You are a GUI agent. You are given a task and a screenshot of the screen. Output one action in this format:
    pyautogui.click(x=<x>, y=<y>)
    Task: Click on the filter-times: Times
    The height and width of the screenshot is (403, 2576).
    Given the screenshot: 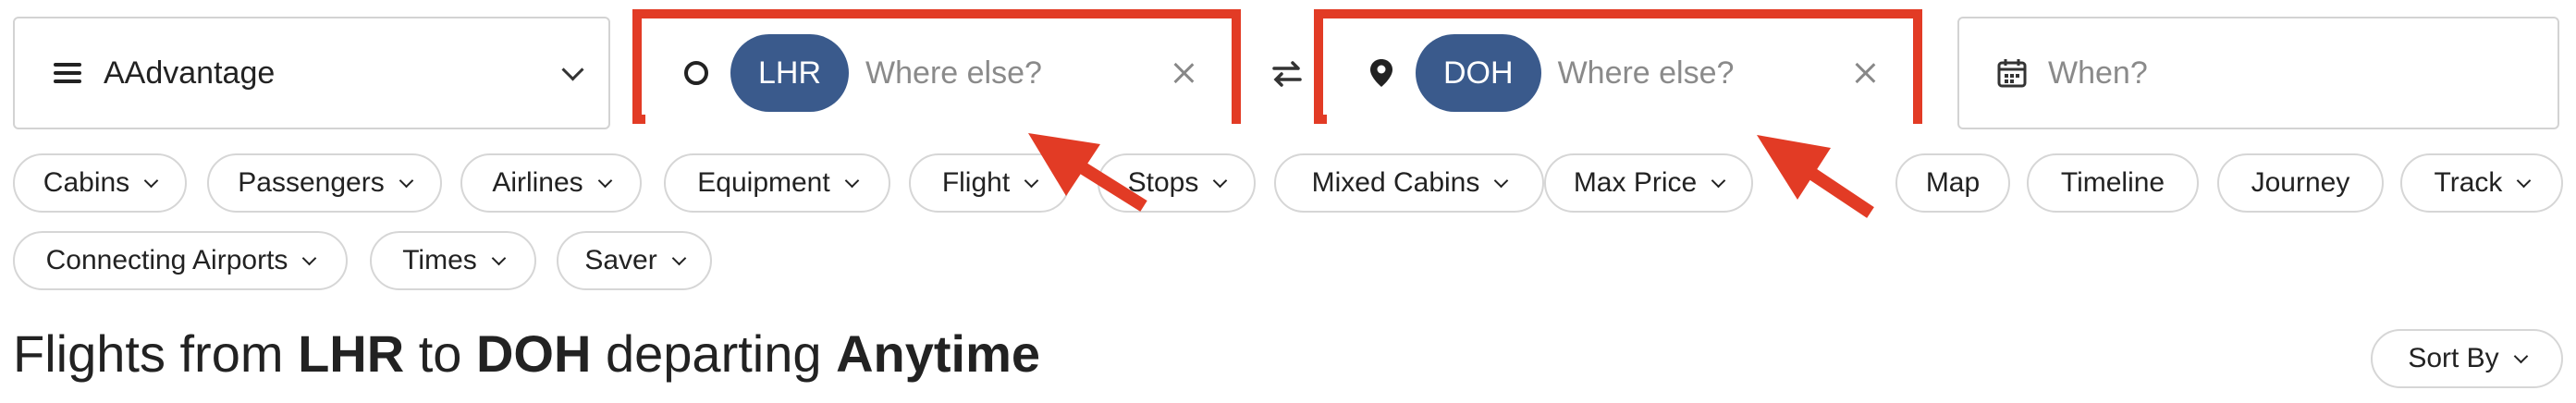 What is the action you would take?
    pyautogui.click(x=453, y=260)
    